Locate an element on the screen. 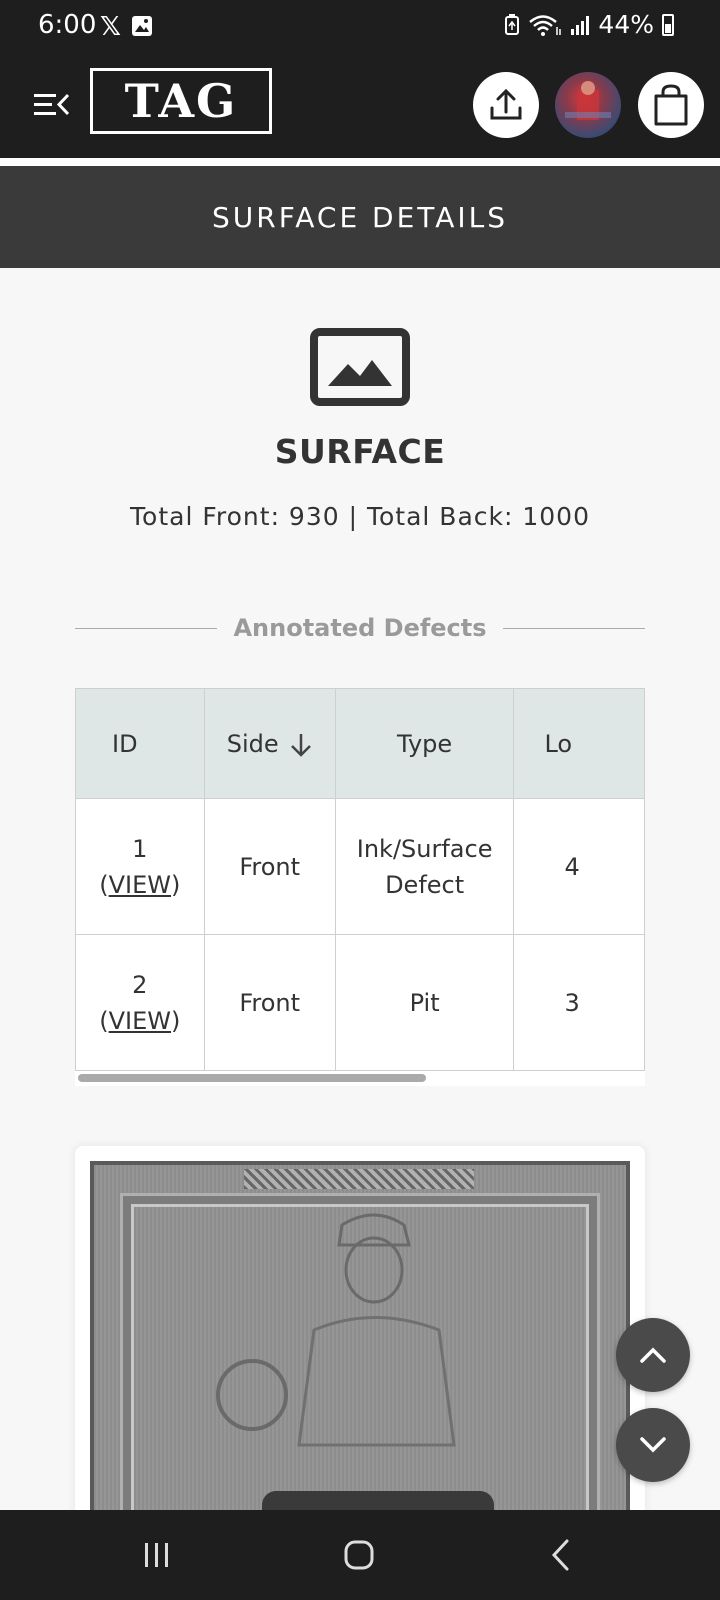  cell-type: Pit is located at coordinates (424, 1002).